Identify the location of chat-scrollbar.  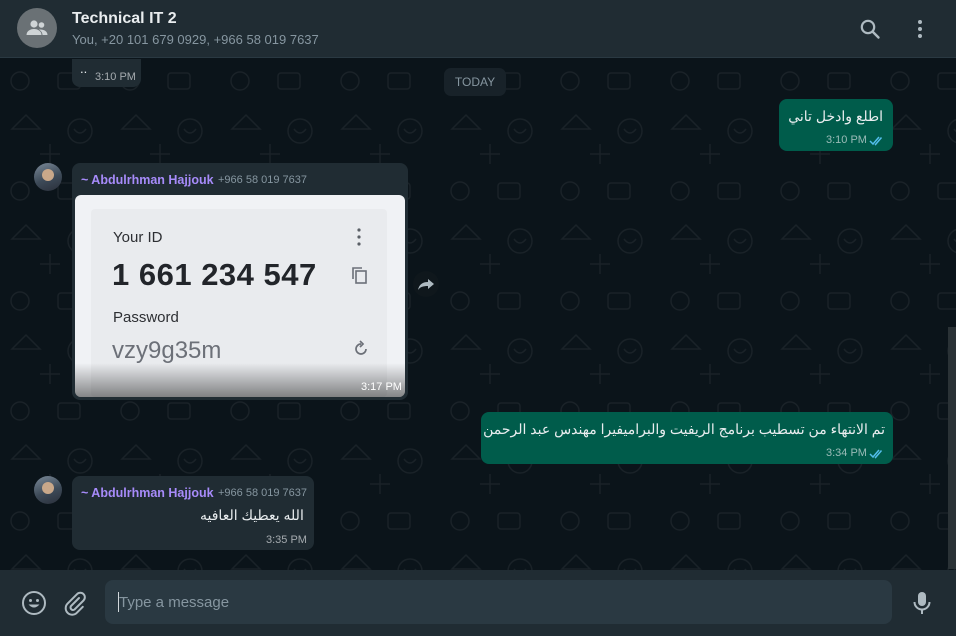
(952, 448).